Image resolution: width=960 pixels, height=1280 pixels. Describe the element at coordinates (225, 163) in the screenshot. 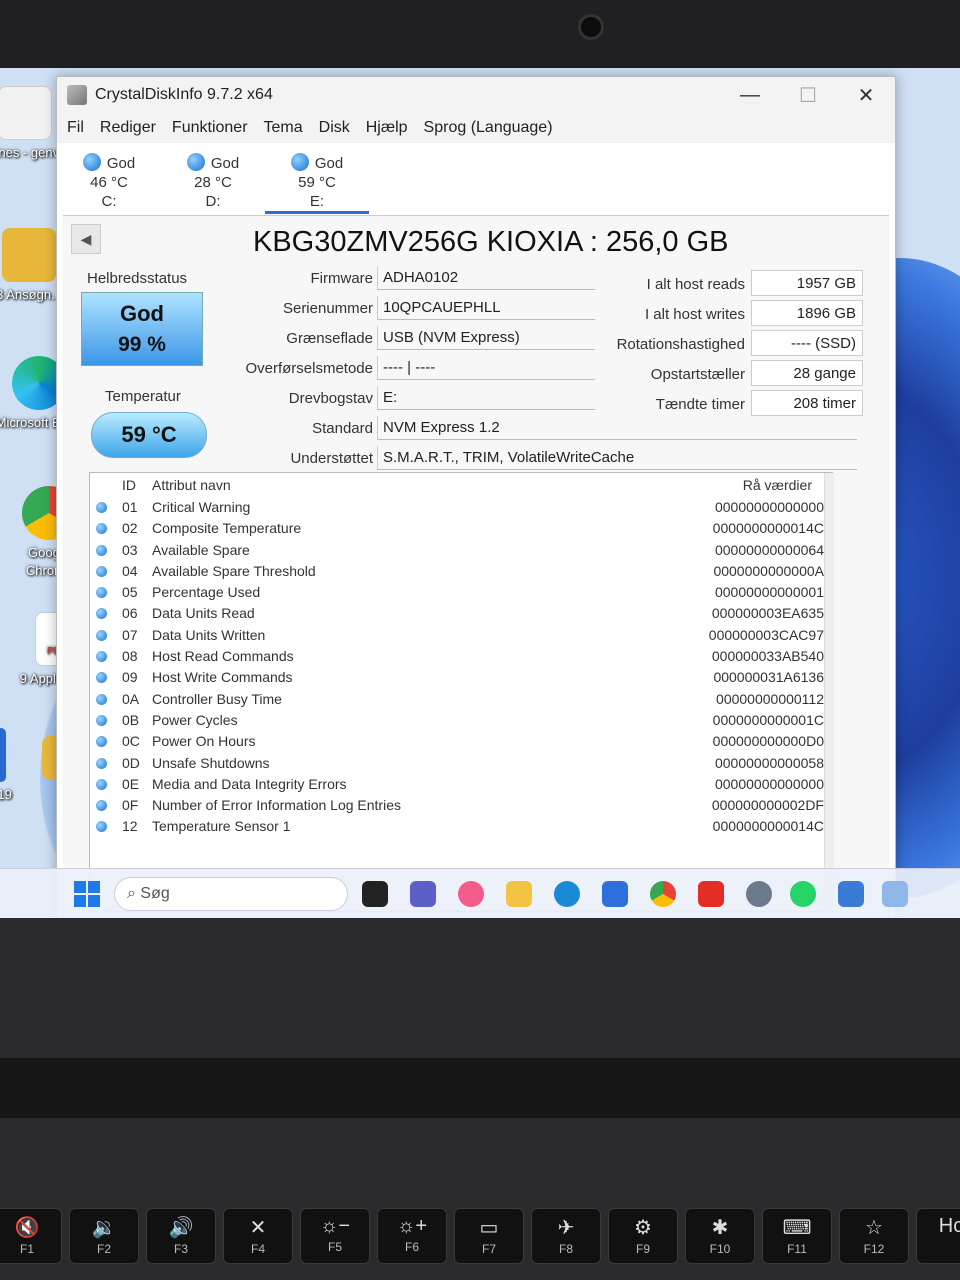

I see `disk-tab-status: God` at that location.